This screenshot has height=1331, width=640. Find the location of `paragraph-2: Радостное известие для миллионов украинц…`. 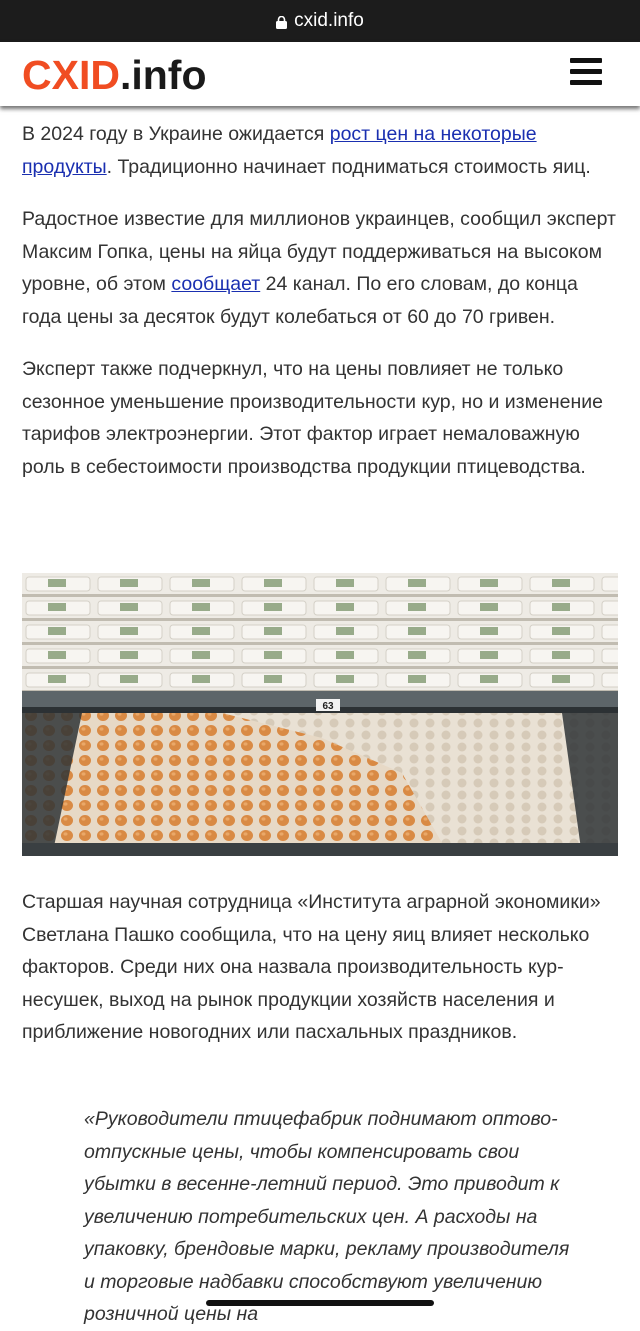

paragraph-2: Радостное известие для миллионов украинц… is located at coordinates (322, 268).